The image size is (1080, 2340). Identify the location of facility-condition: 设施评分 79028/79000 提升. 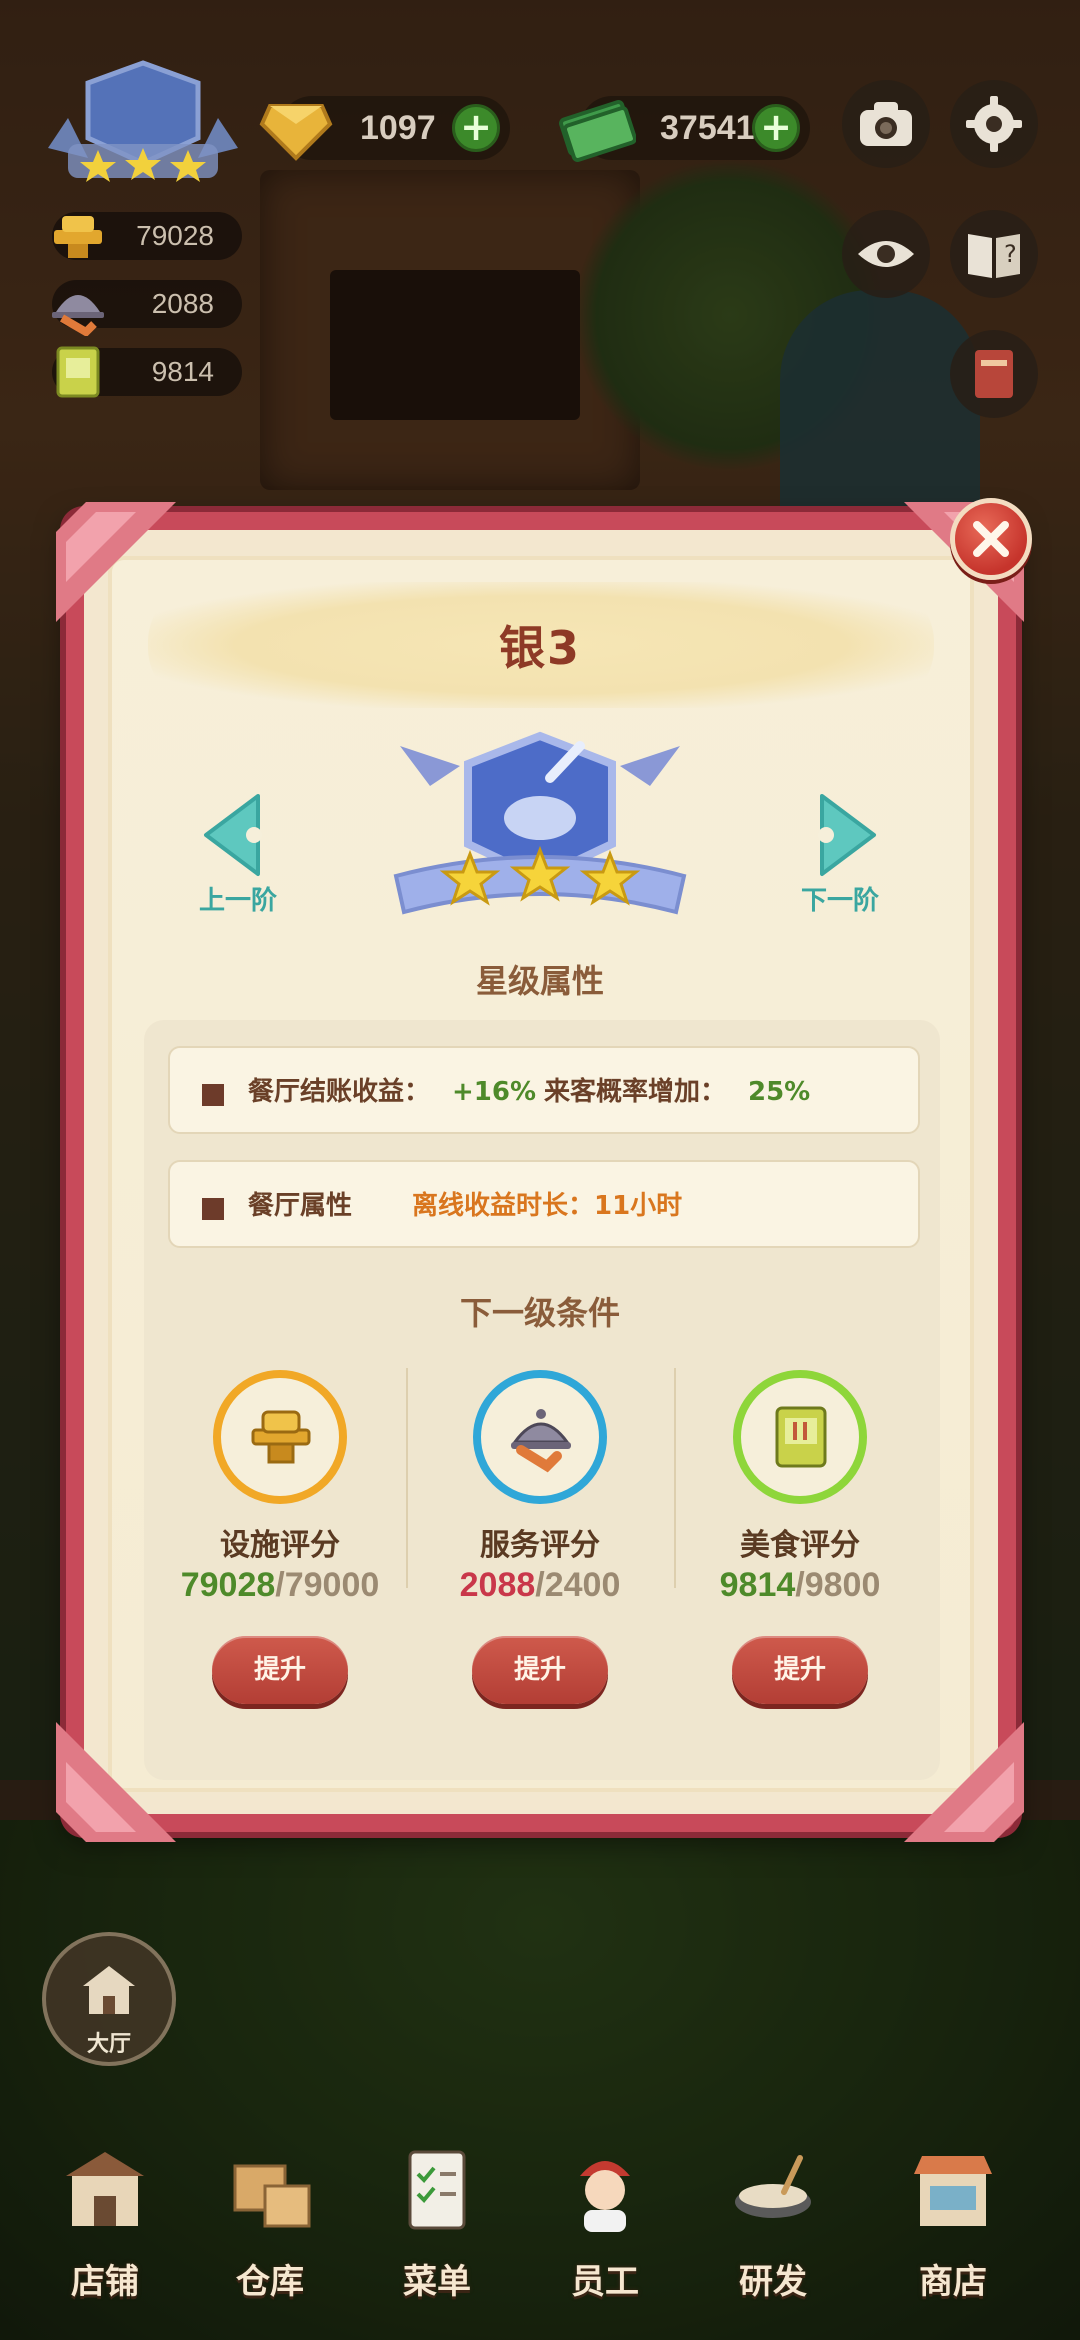
(280, 1537).